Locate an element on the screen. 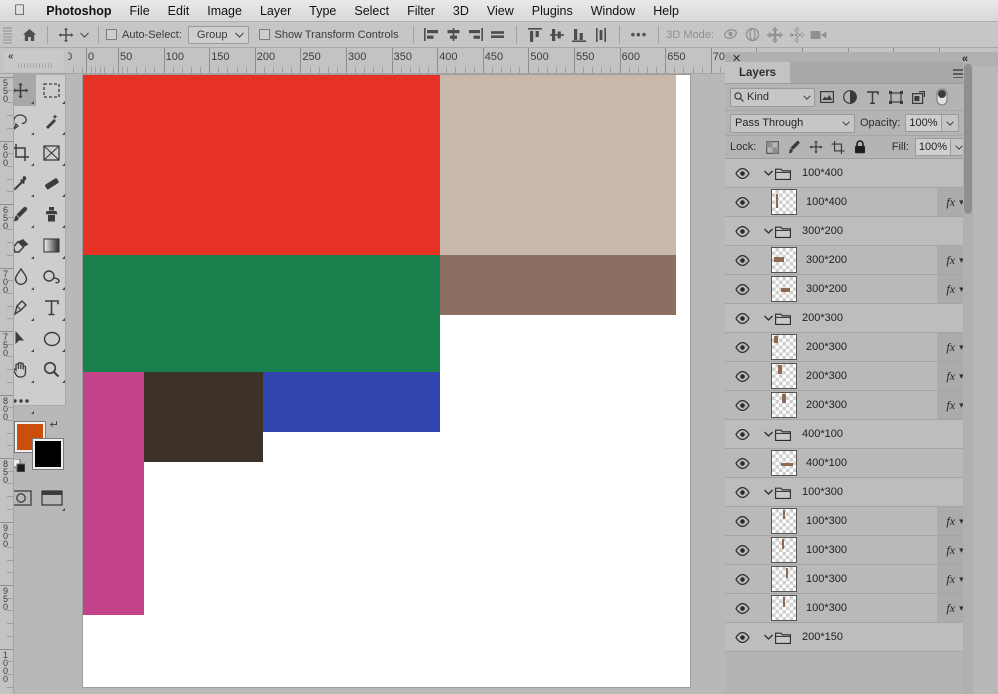  quick-selection-tool is located at coordinates (51, 121).